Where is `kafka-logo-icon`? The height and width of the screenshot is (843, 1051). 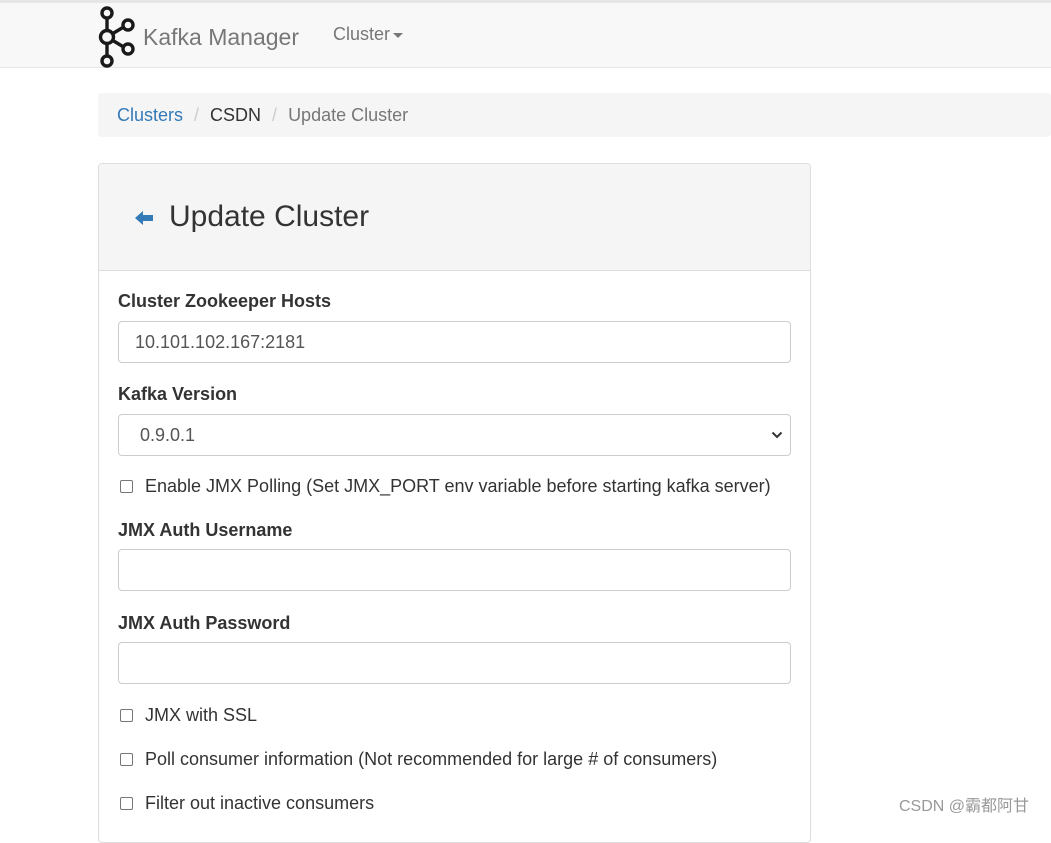
kafka-logo-icon is located at coordinates (116, 37).